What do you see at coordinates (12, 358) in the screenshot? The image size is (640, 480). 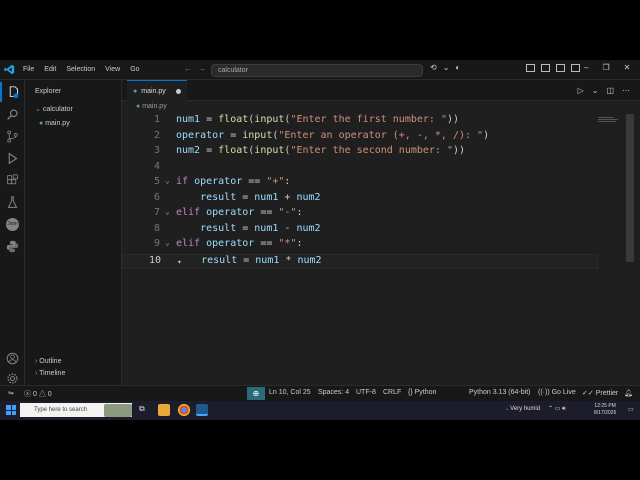 I see `account-icon` at bounding box center [12, 358].